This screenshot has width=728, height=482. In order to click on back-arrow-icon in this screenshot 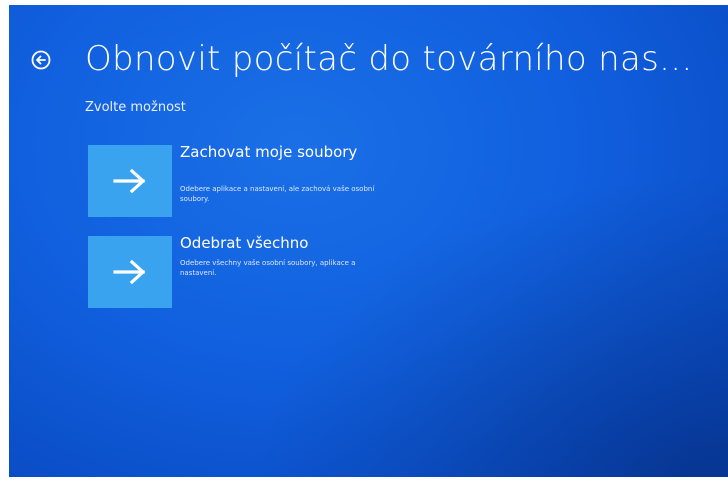, I will do `click(41, 60)`.